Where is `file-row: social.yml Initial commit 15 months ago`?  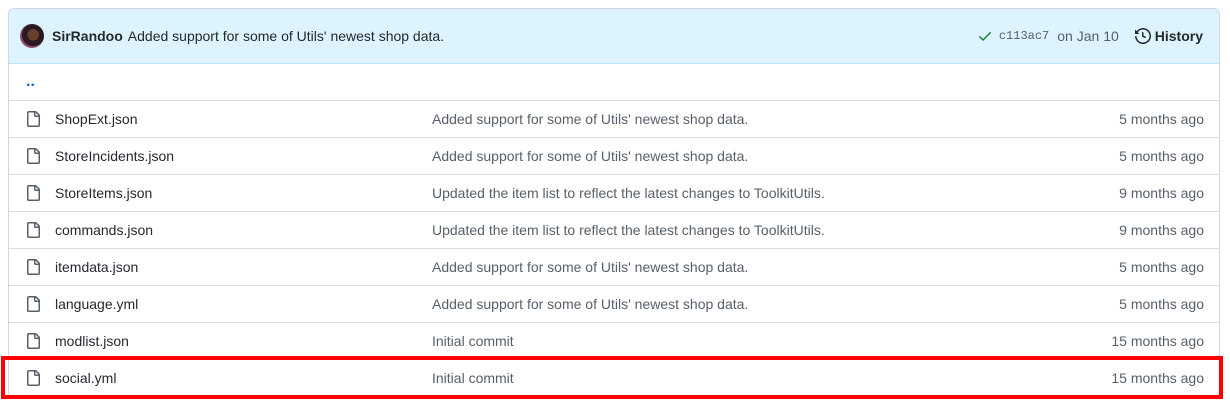 file-row: social.yml Initial commit 15 months ago is located at coordinates (614, 377).